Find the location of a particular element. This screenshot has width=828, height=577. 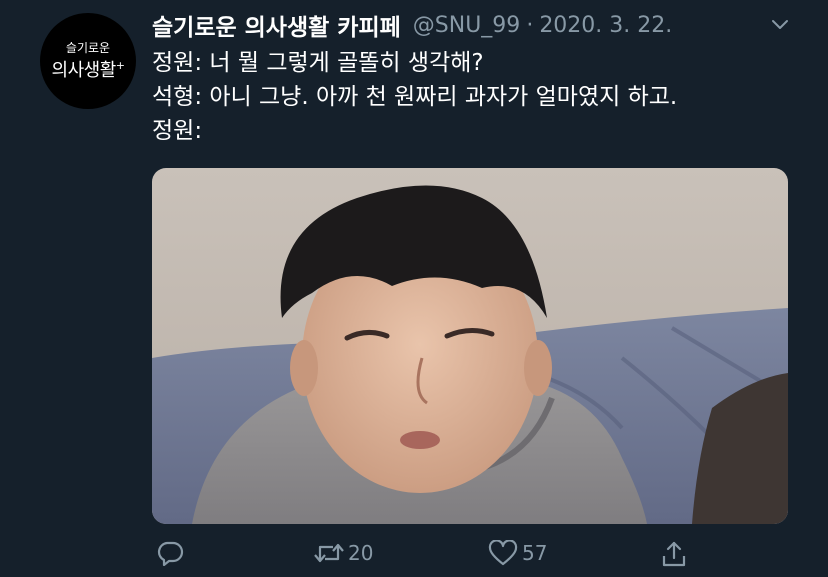

share-icon is located at coordinates (674, 554).